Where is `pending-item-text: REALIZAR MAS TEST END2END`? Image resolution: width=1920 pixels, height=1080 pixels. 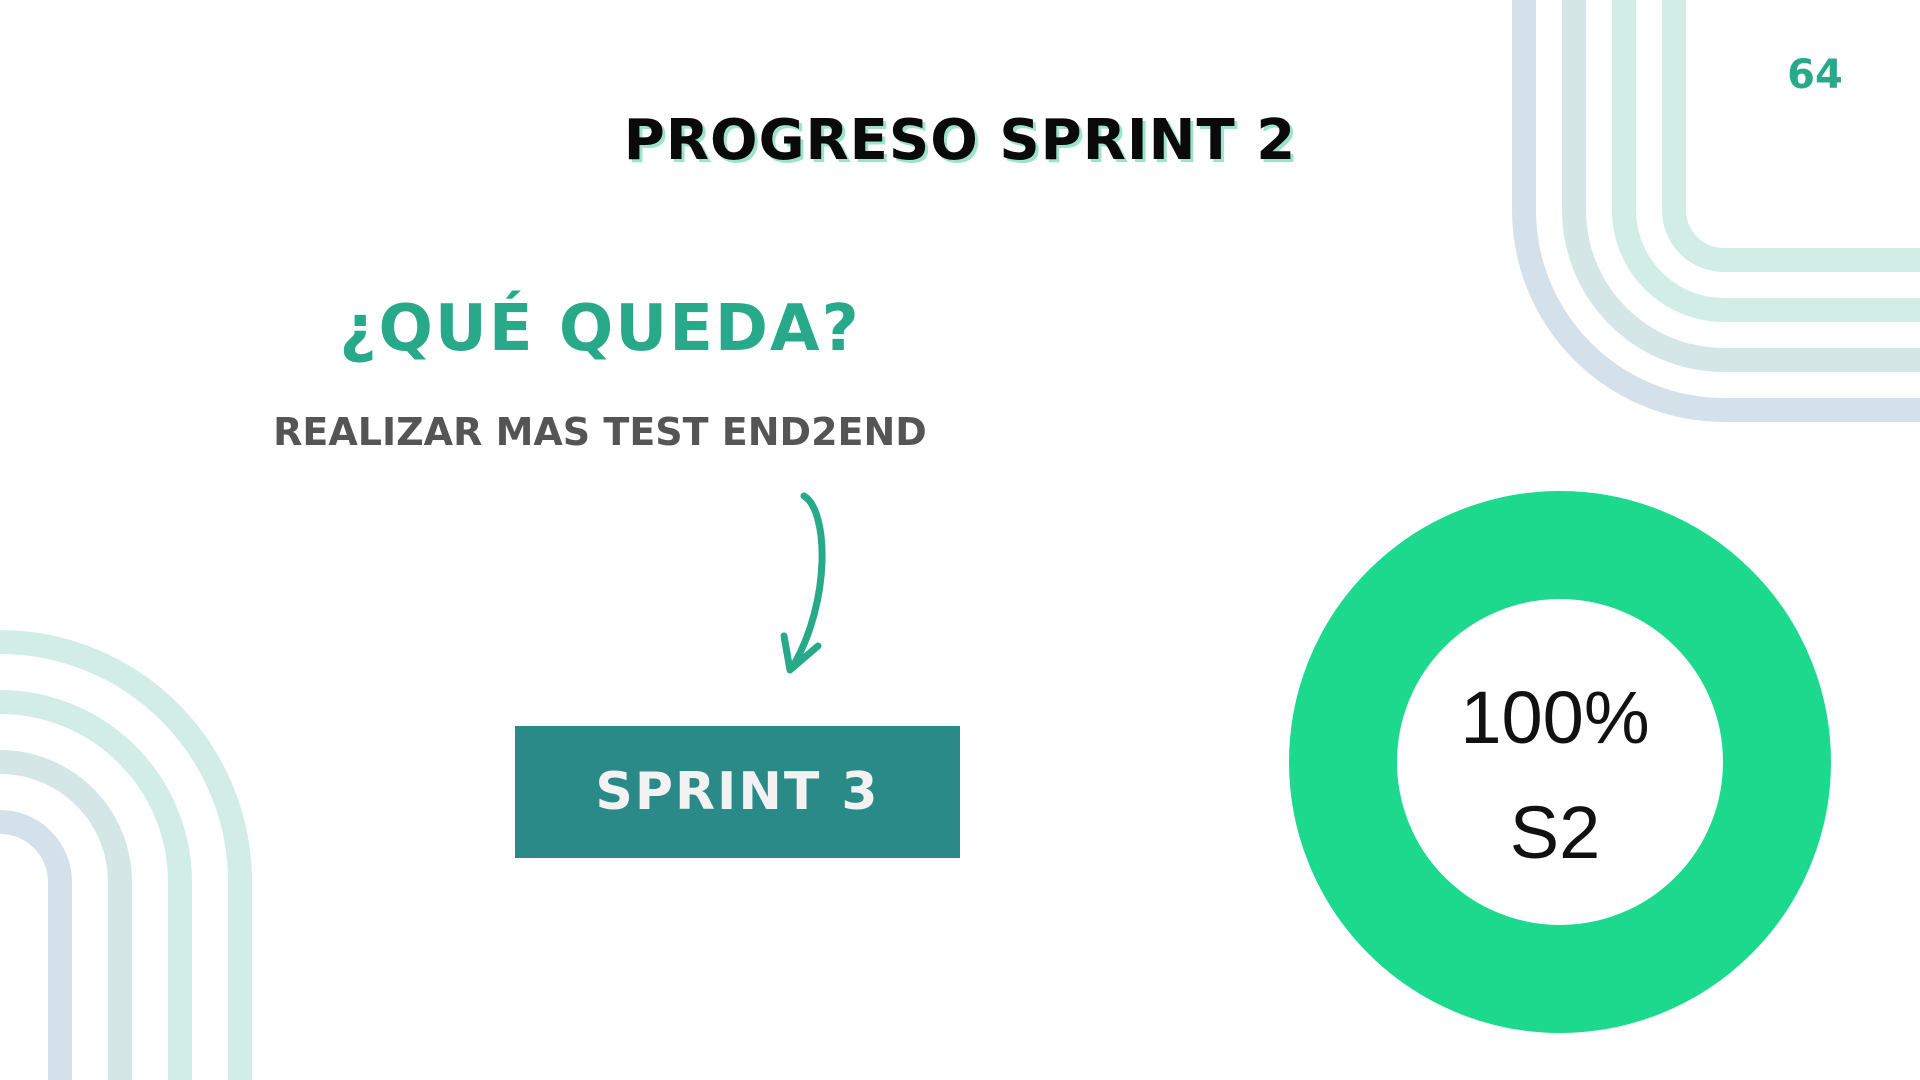 pending-item-text: REALIZAR MAS TEST END2END is located at coordinates (600, 432).